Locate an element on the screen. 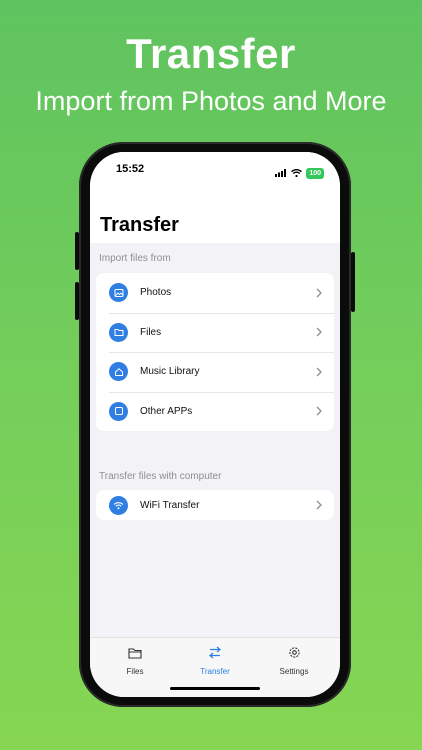 This screenshot has height=750, width=422. gear-icon is located at coordinates (294, 655).